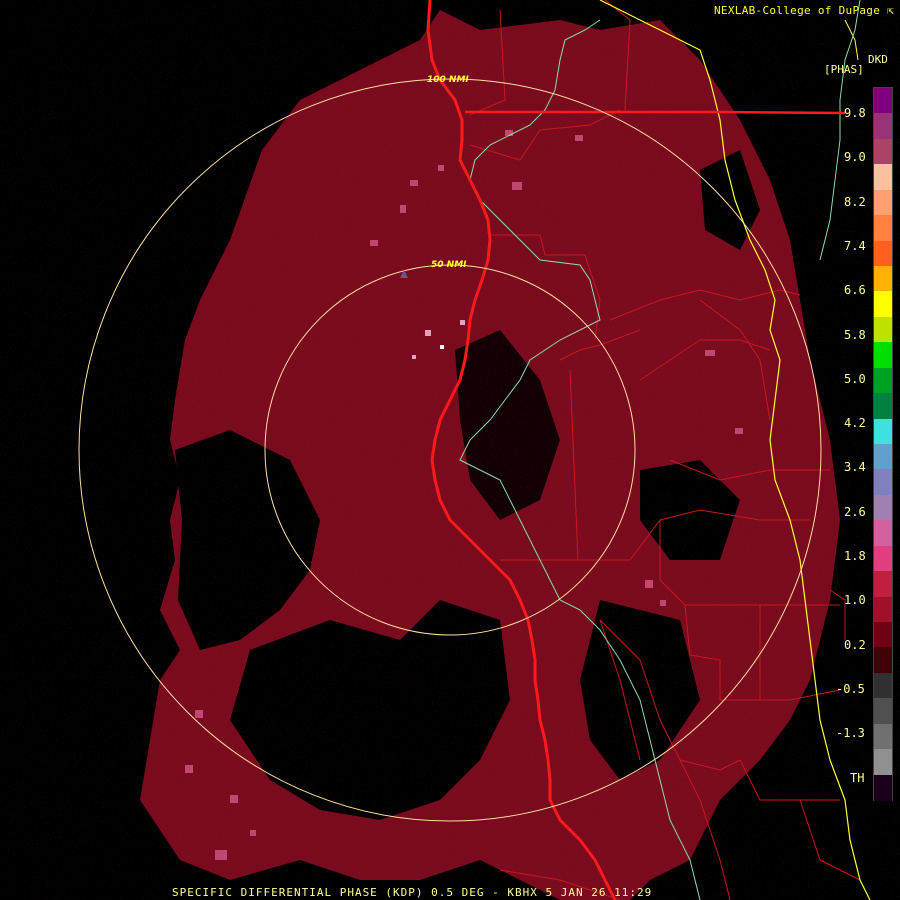 The height and width of the screenshot is (900, 900). What do you see at coordinates (855, 201) in the screenshot?
I see `scale-label: 8.2` at bounding box center [855, 201].